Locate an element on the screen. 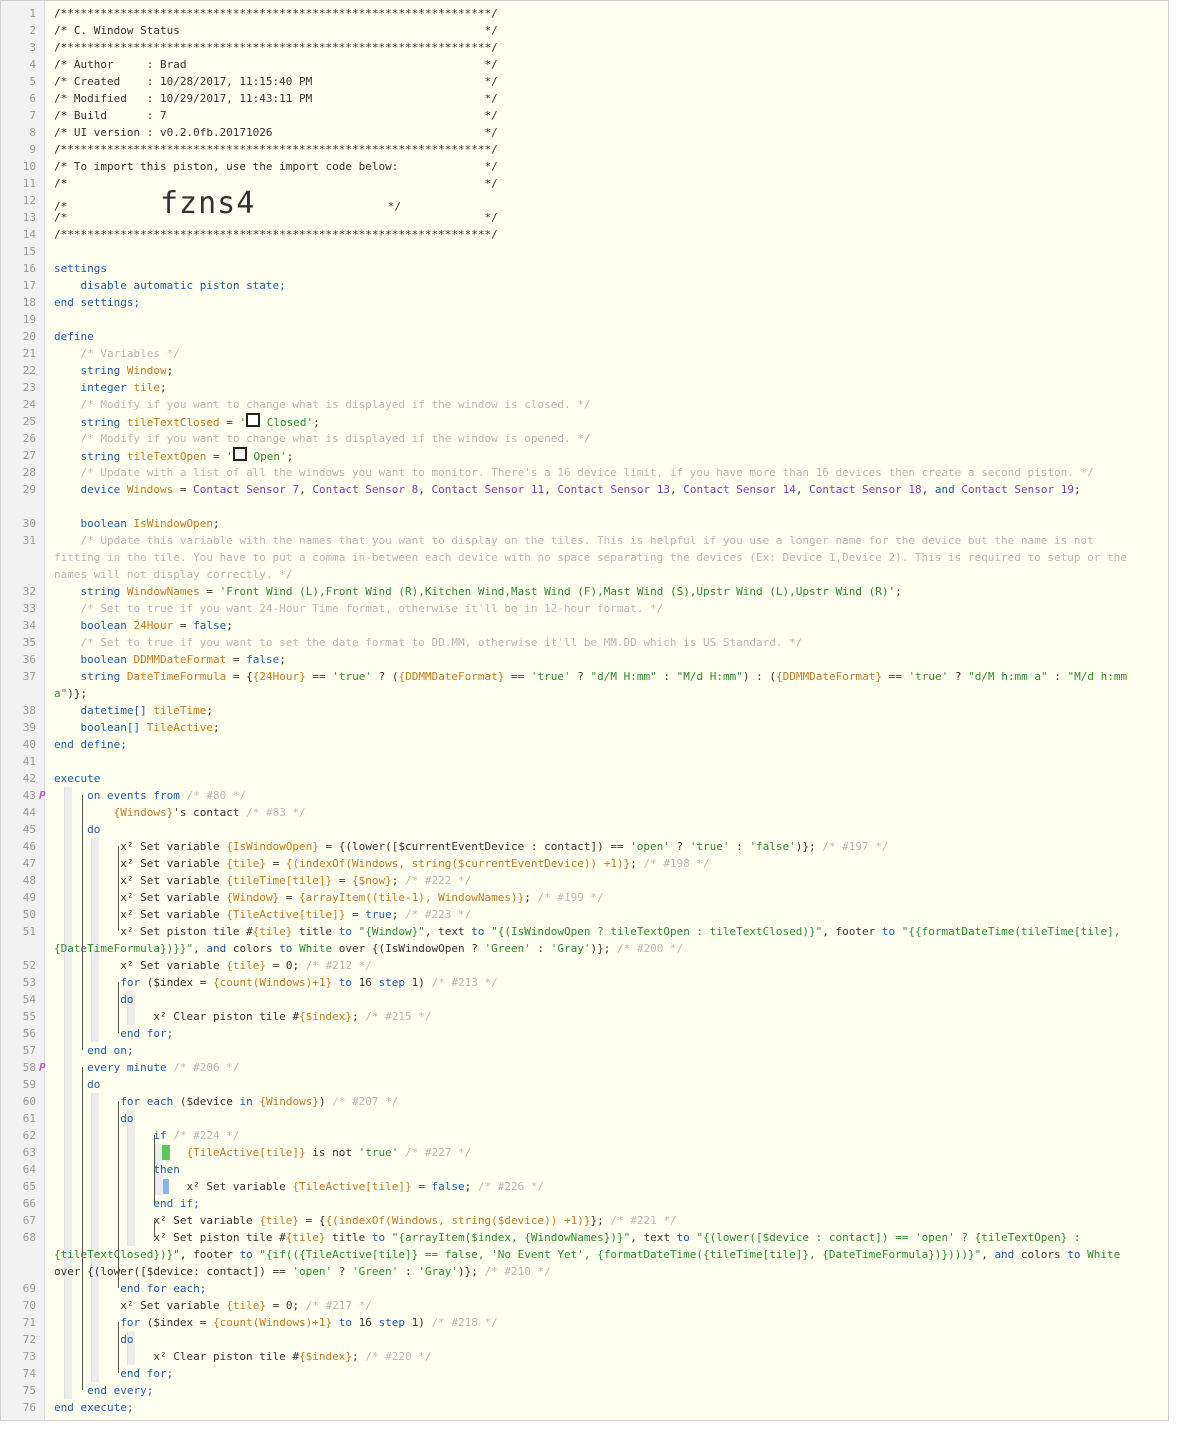  line-number: 17 is located at coordinates (29, 285).